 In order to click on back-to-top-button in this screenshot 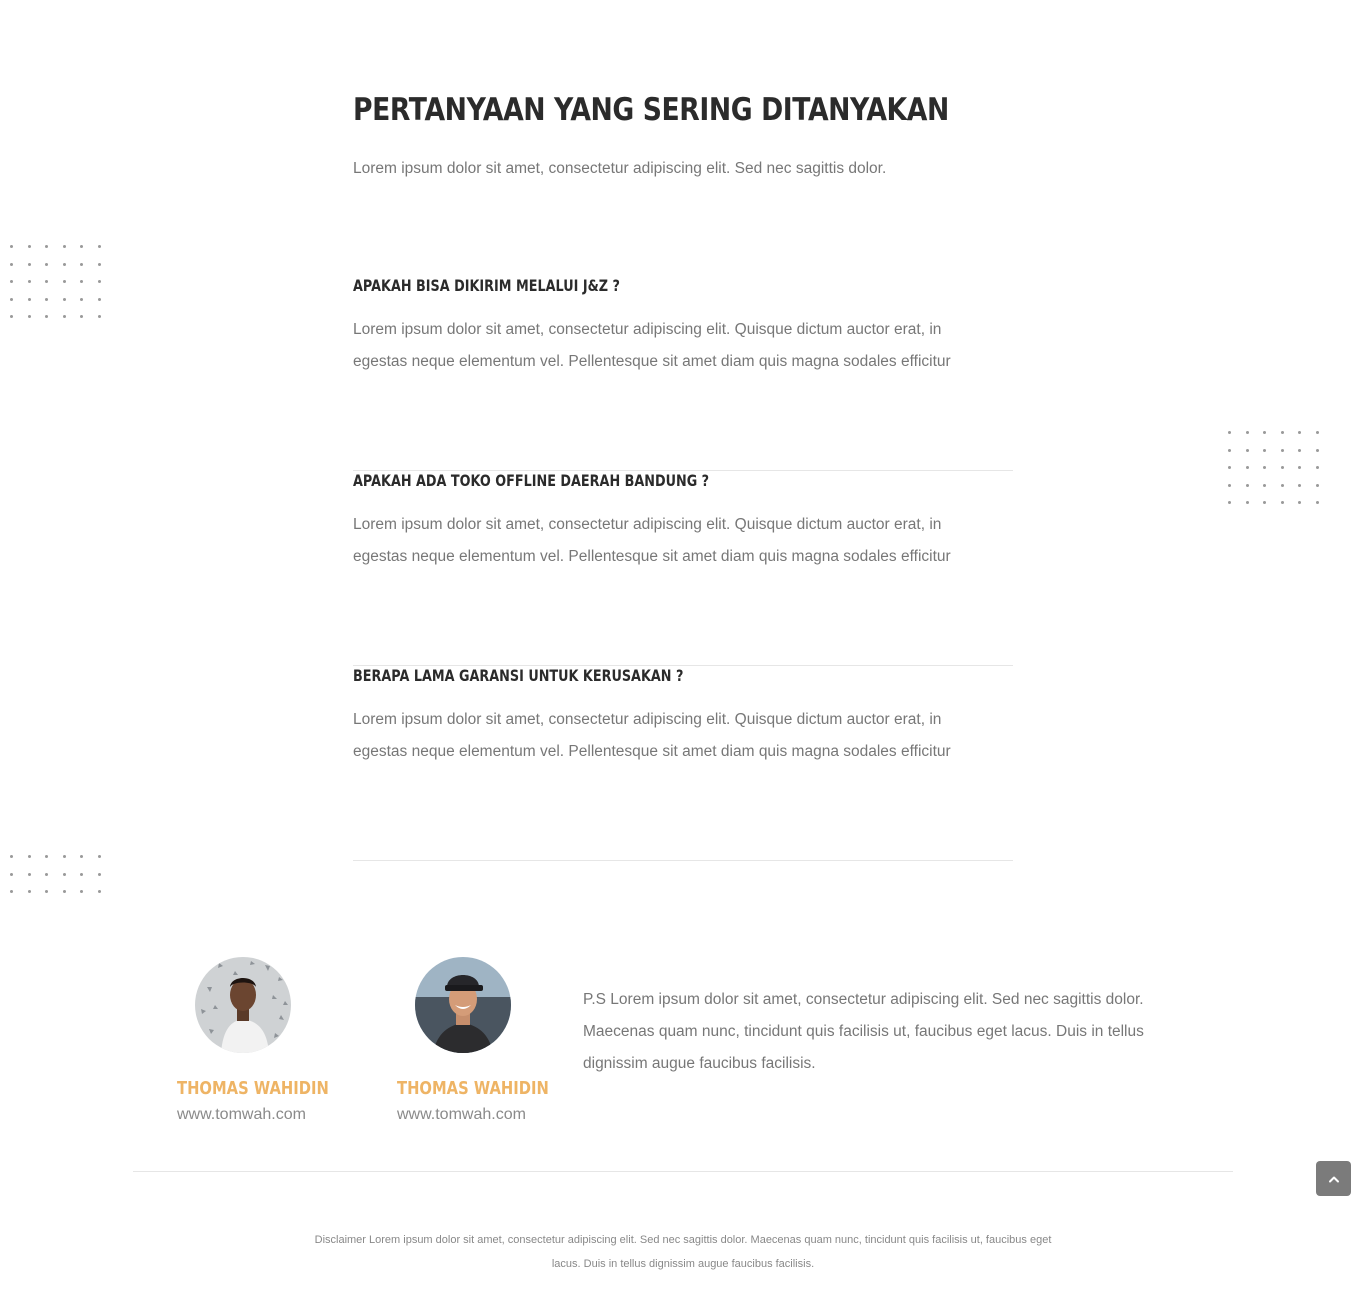, I will do `click(1333, 1178)`.